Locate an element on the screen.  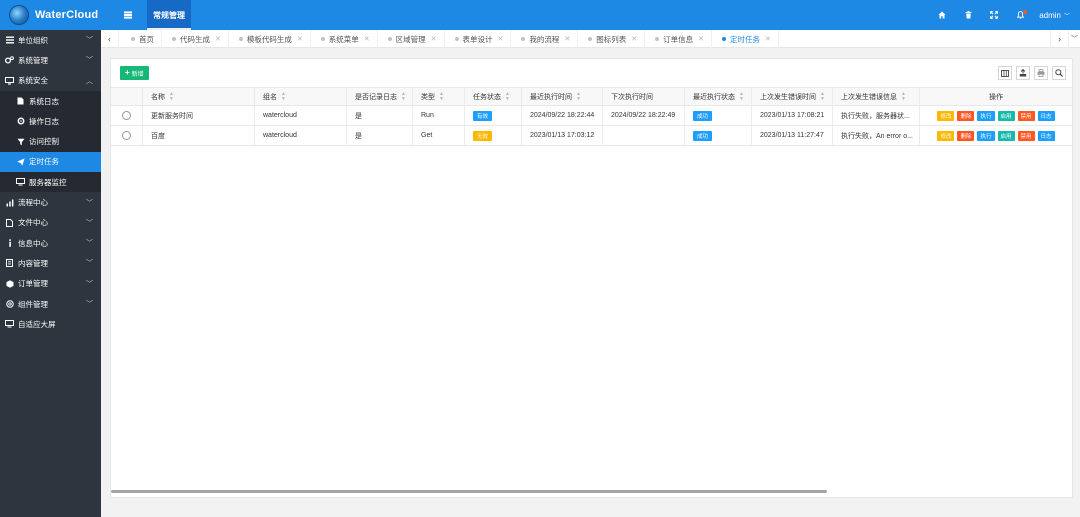
tab-label: 系统菜单 is located at coordinates (343, 39).